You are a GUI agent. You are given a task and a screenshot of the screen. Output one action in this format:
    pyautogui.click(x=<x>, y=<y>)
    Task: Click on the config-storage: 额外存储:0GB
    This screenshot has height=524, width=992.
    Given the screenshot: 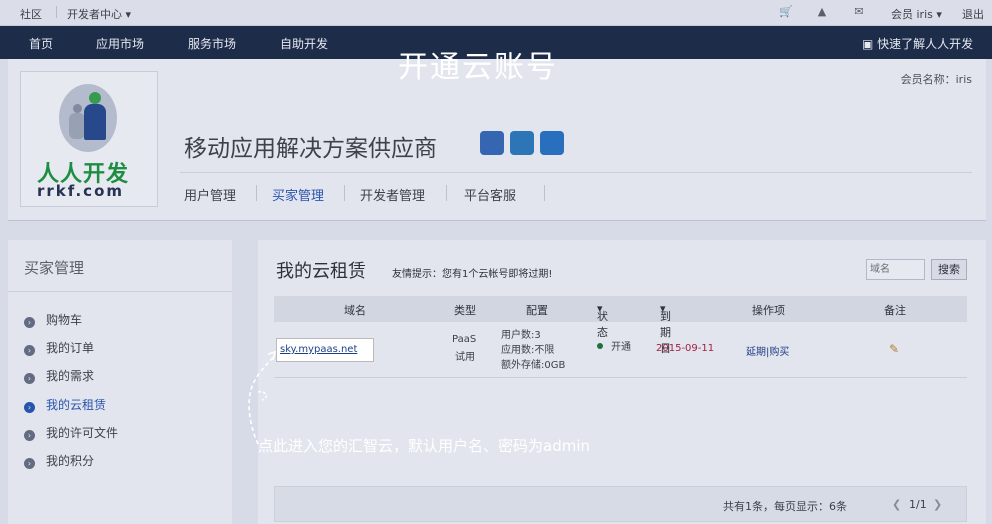 What is the action you would take?
    pyautogui.click(x=533, y=365)
    